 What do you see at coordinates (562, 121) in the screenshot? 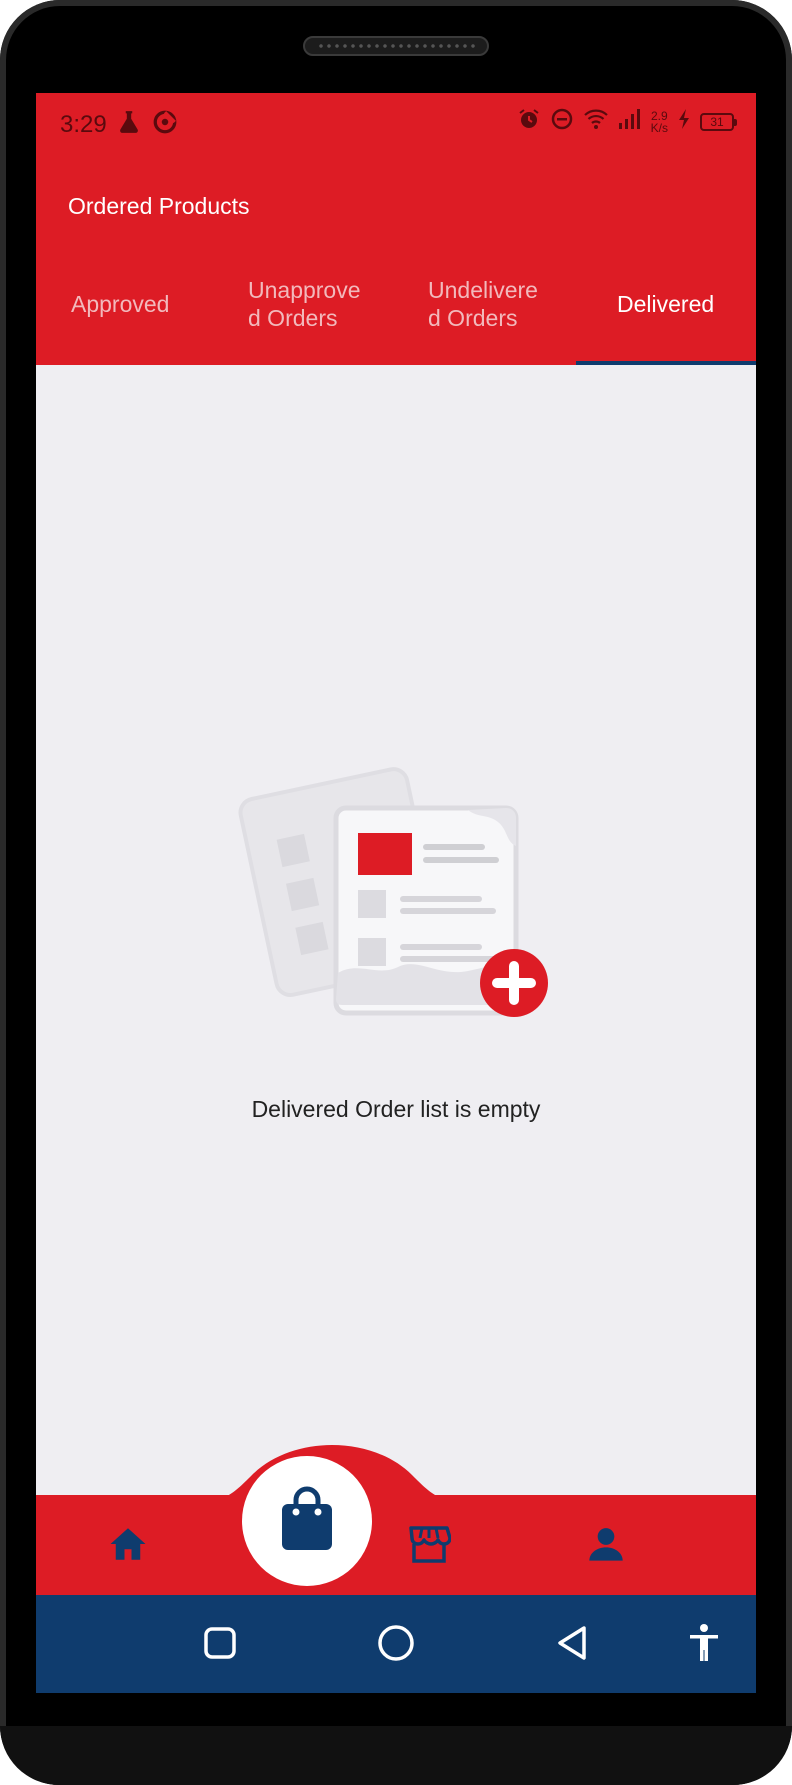
I see `do-not-disturb-icon` at bounding box center [562, 121].